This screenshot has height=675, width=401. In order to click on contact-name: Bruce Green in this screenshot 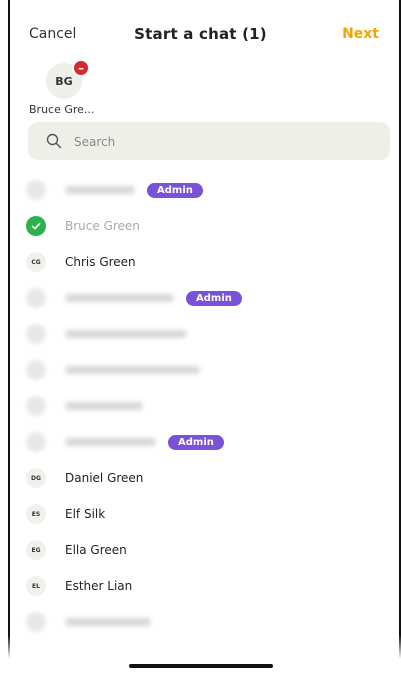, I will do `click(102, 226)`.